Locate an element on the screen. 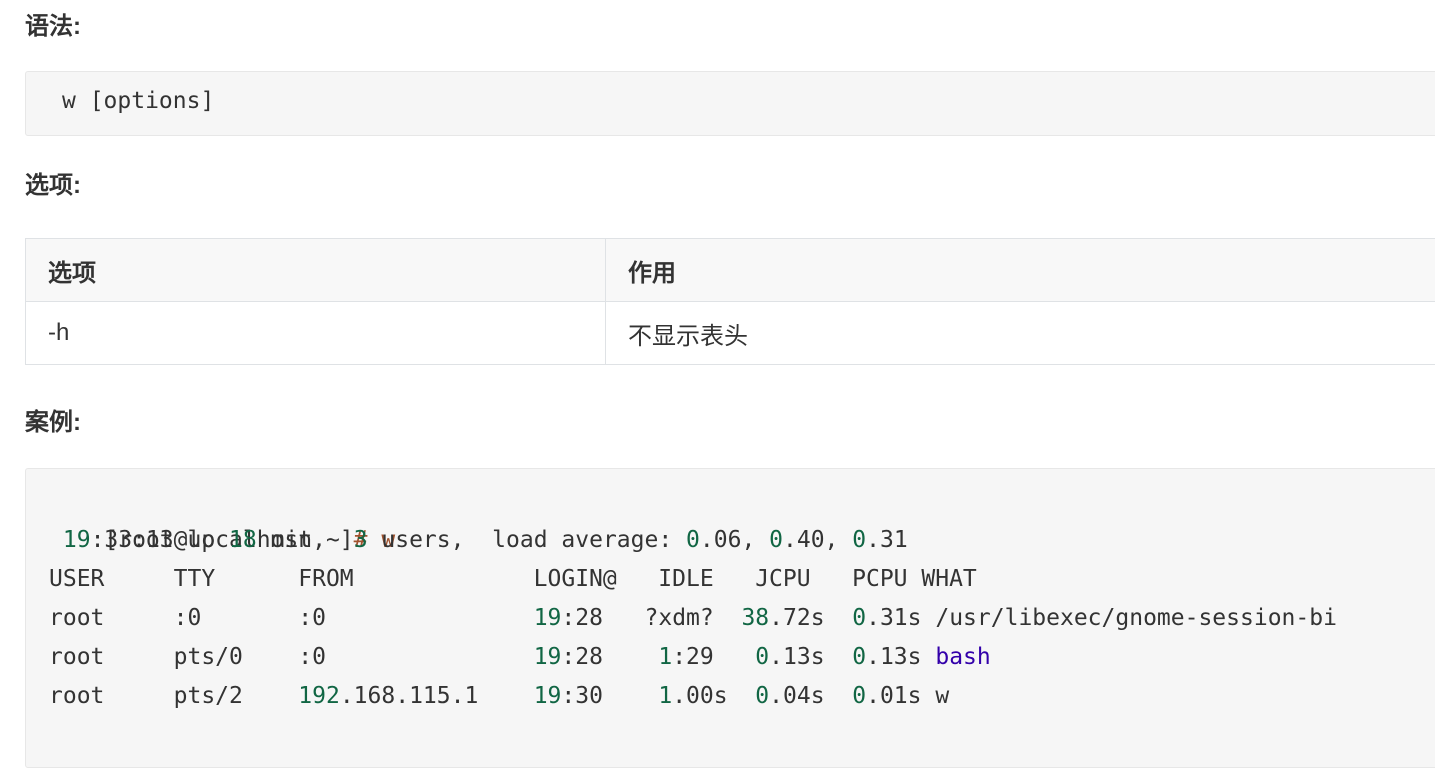  row-tty: pts/2 is located at coordinates (208, 696).